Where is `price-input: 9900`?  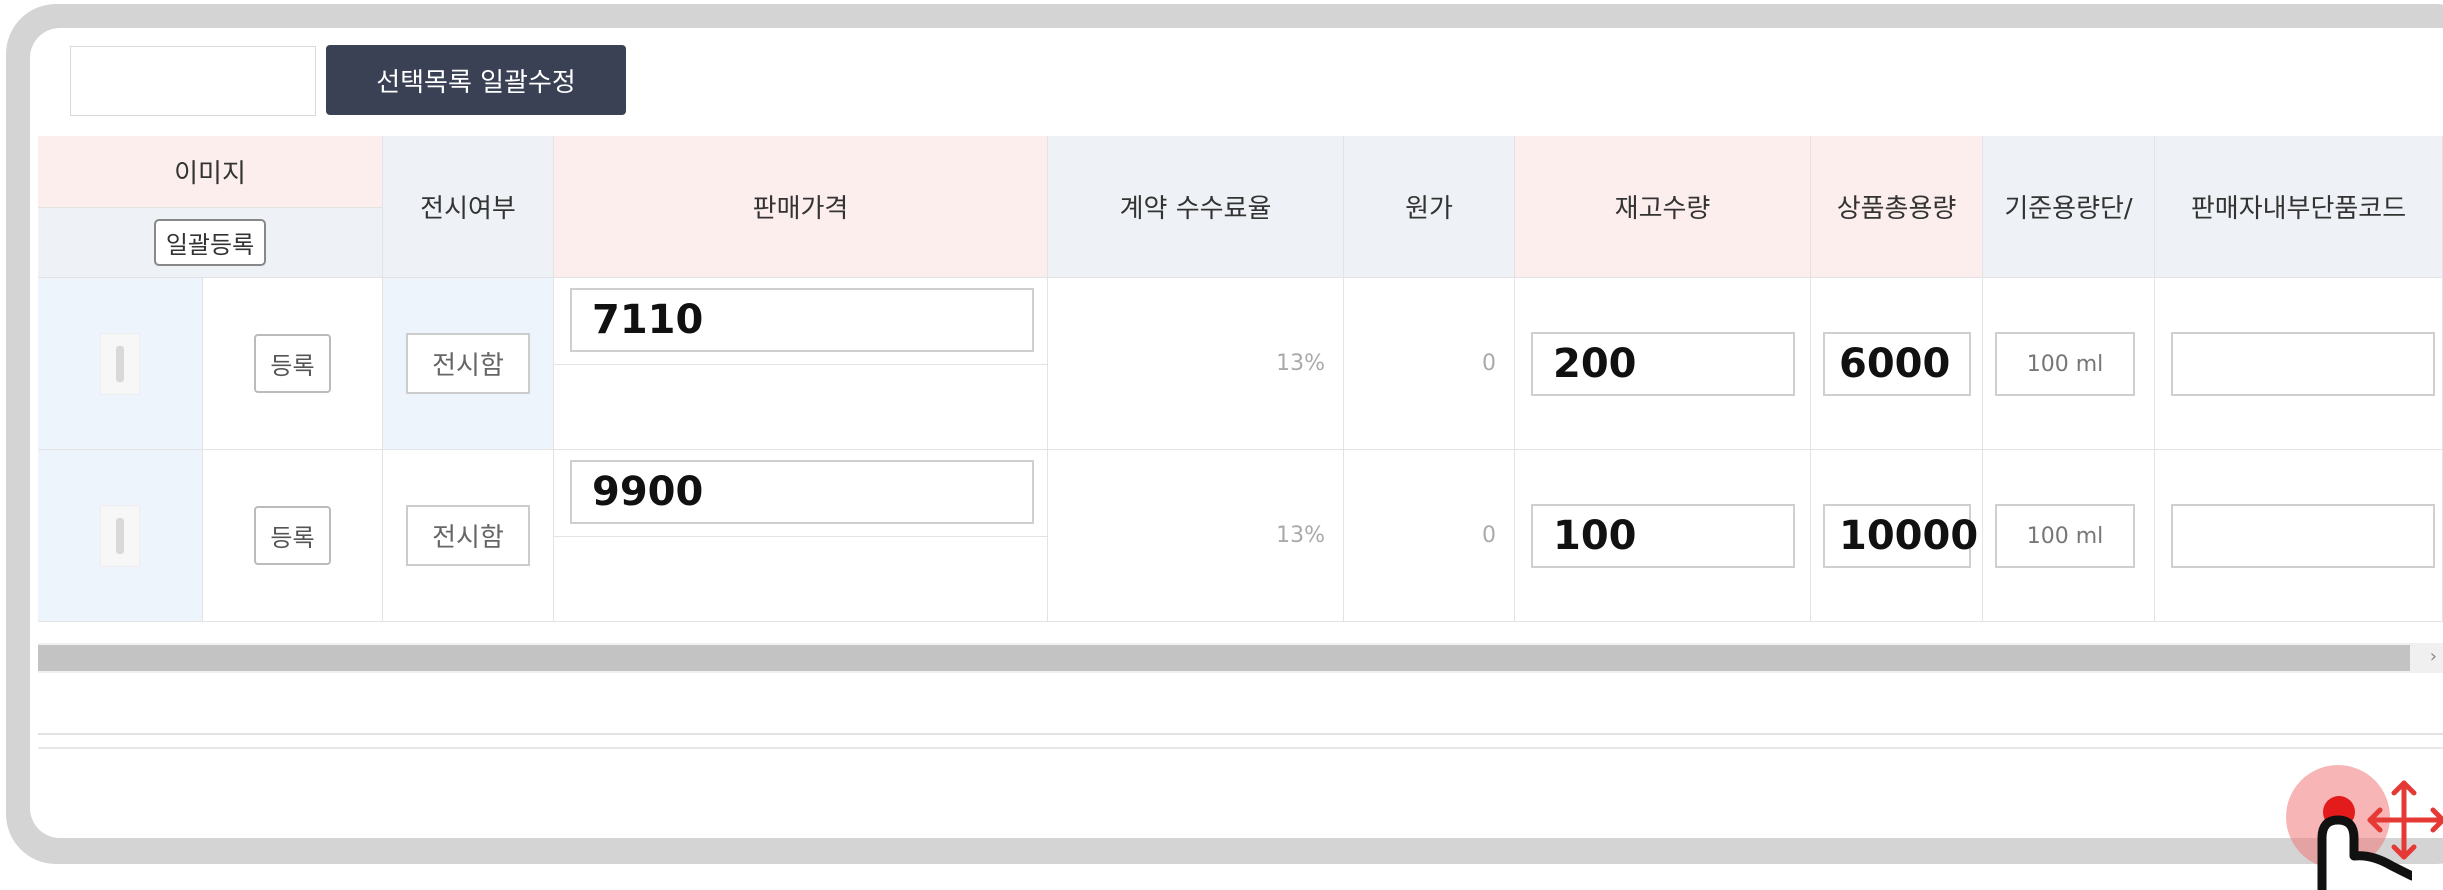
price-input: 9900 is located at coordinates (802, 492).